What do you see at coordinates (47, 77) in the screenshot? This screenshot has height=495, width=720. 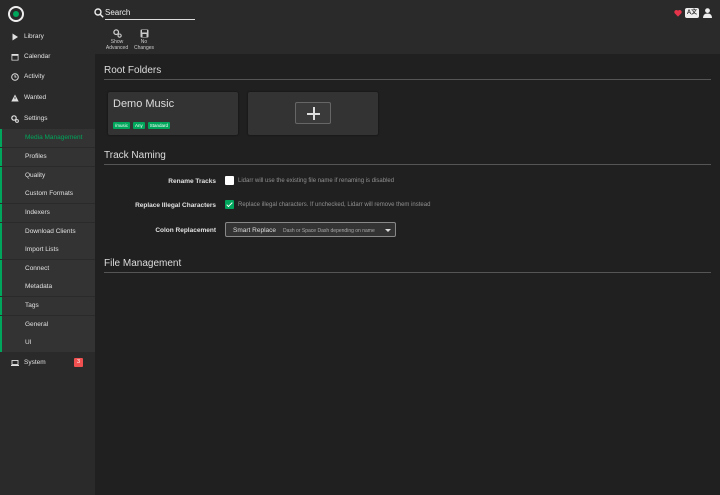 I see `sidebar-item-activity: Activity` at bounding box center [47, 77].